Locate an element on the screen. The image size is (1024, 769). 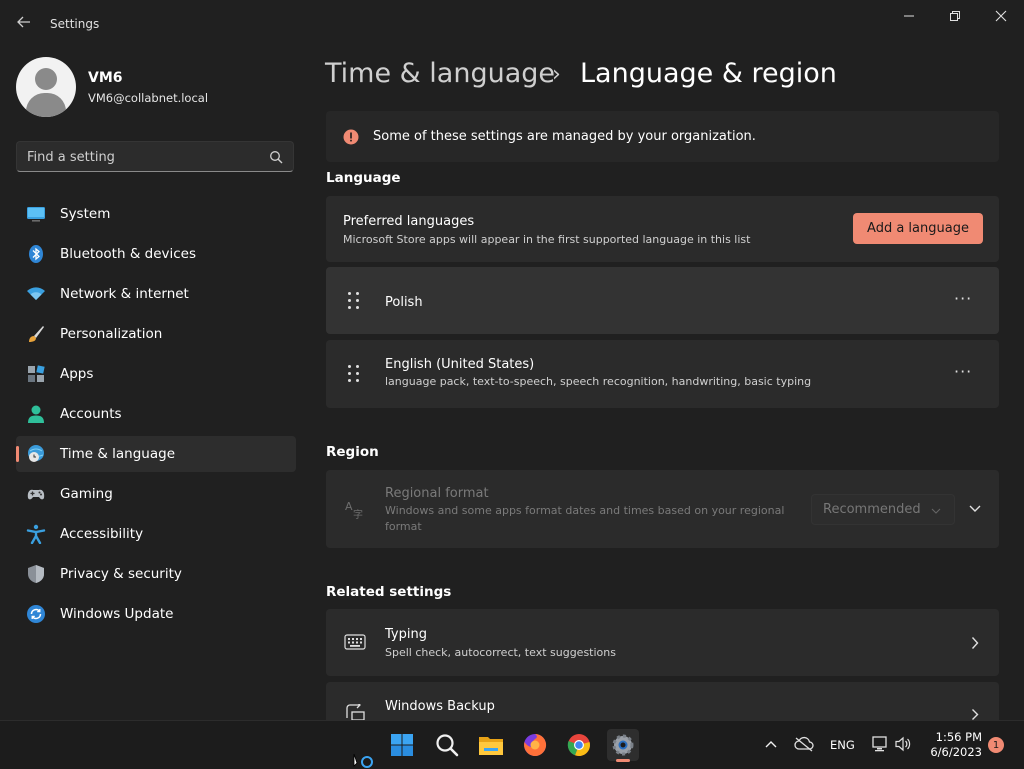
related-item-windows-backup: Windows Backup is located at coordinates (662, 701).